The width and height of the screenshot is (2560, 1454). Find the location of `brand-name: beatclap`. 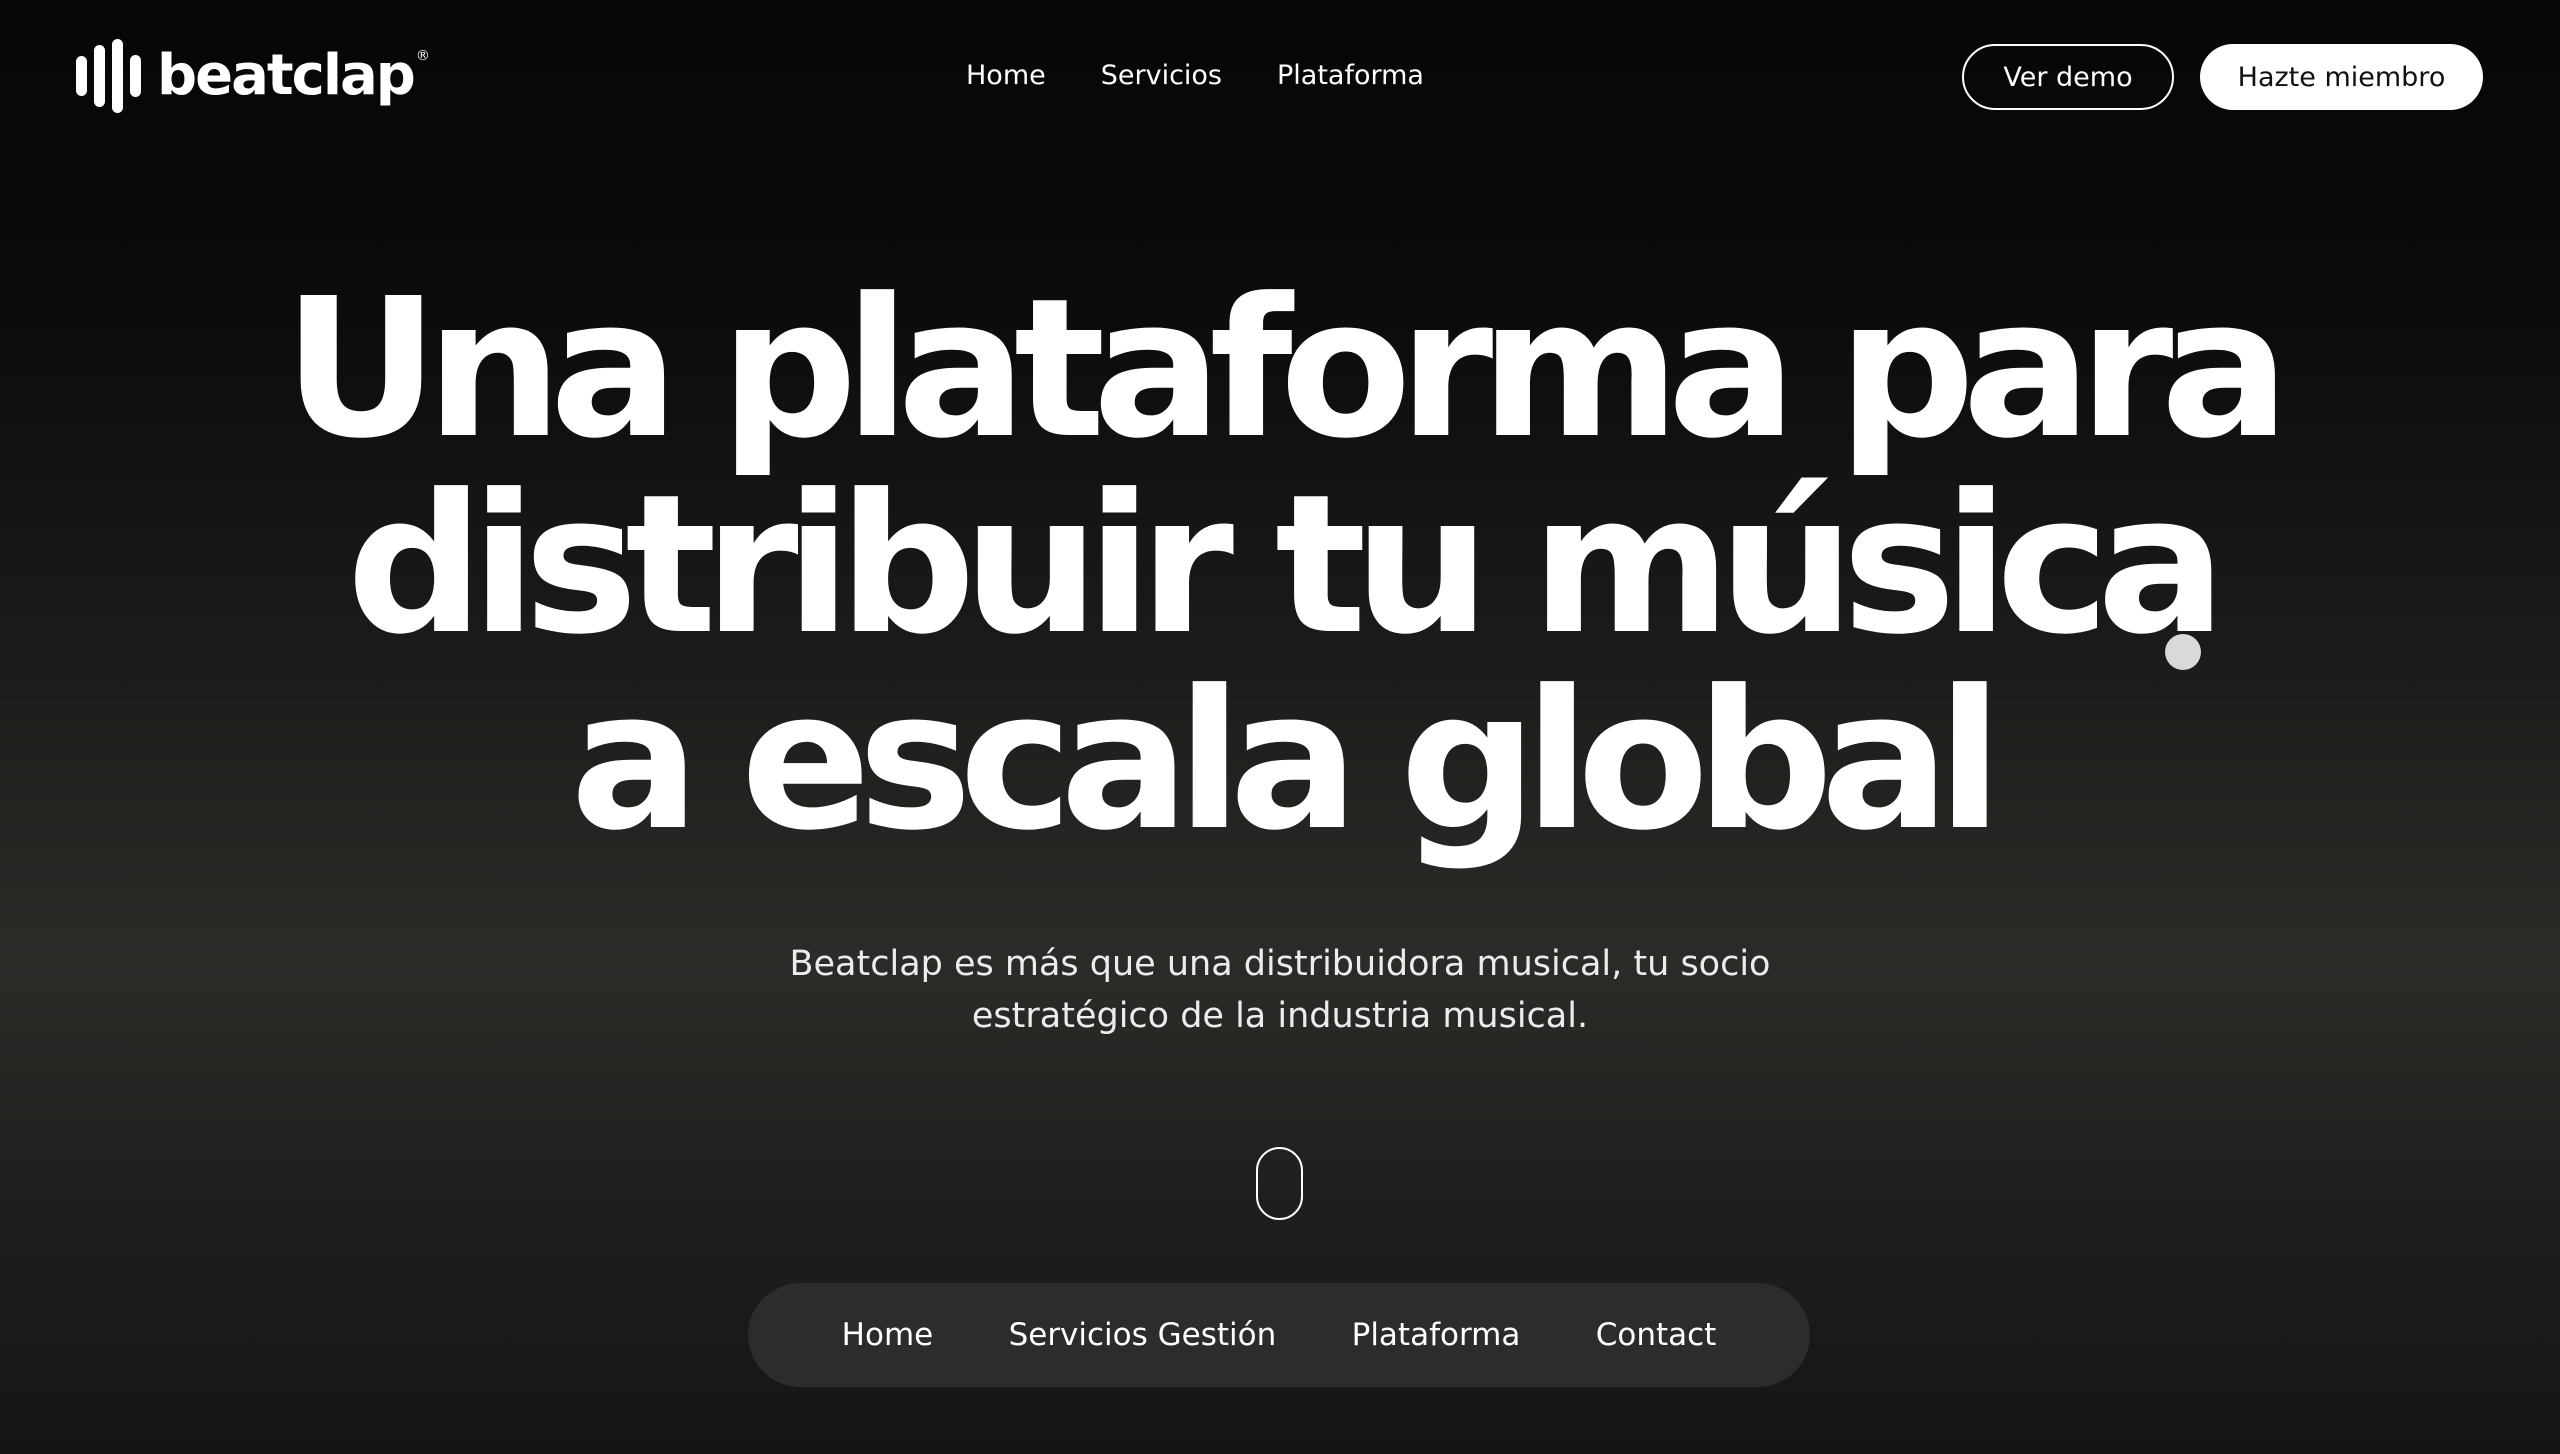

brand-name: beatclap is located at coordinates (286, 75).